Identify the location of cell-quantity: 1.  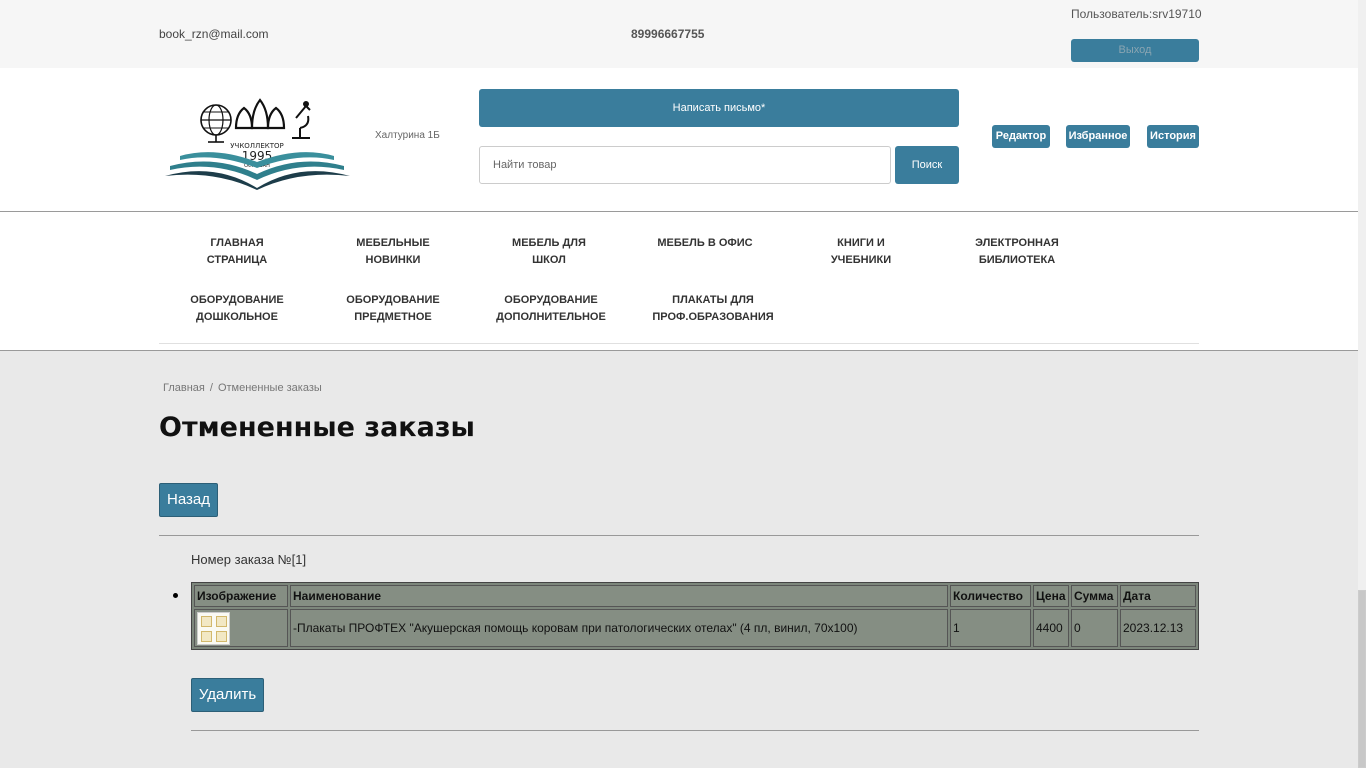
(990, 628).